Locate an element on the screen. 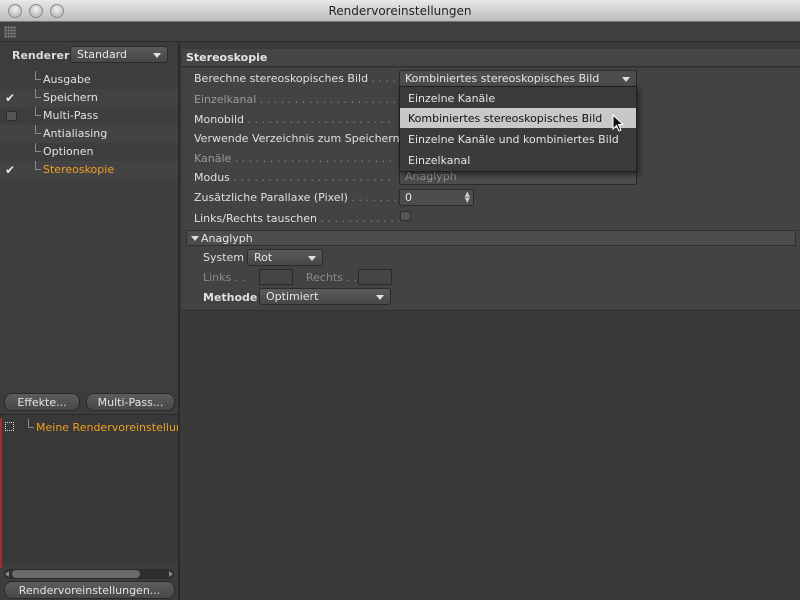 Image resolution: width=800 pixels, height=600 pixels. anaglyph-header: Anaglyph is located at coordinates (491, 238).